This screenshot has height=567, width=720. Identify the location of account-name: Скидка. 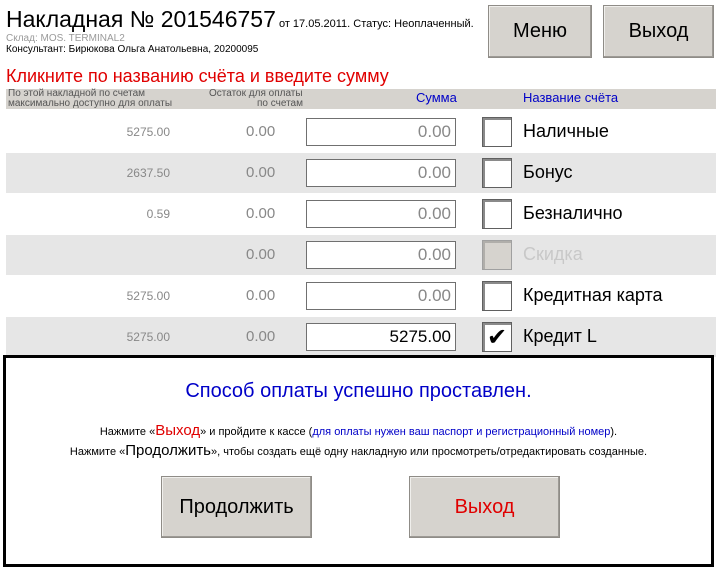
(553, 254).